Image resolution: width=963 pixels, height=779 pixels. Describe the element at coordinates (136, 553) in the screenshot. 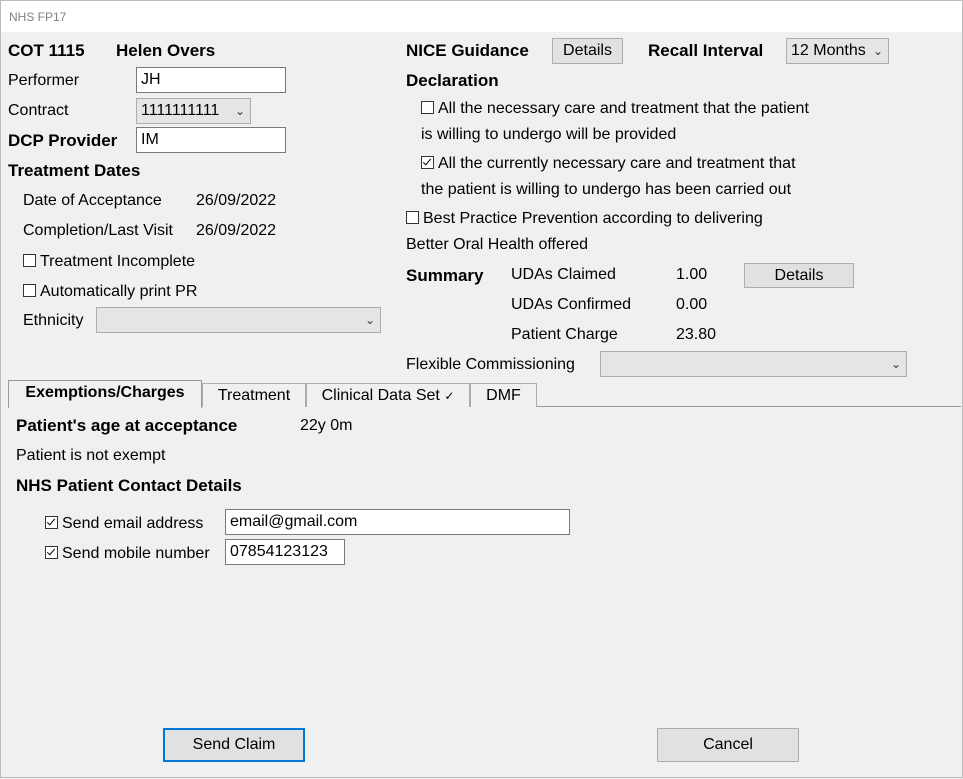

I see `send-mobile-label: Send mobile number` at that location.